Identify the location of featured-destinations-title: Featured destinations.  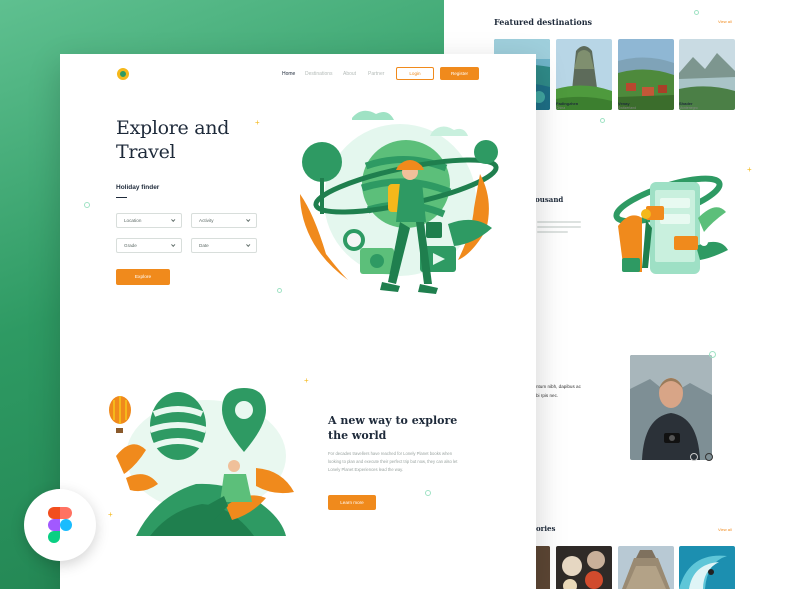
(543, 22).